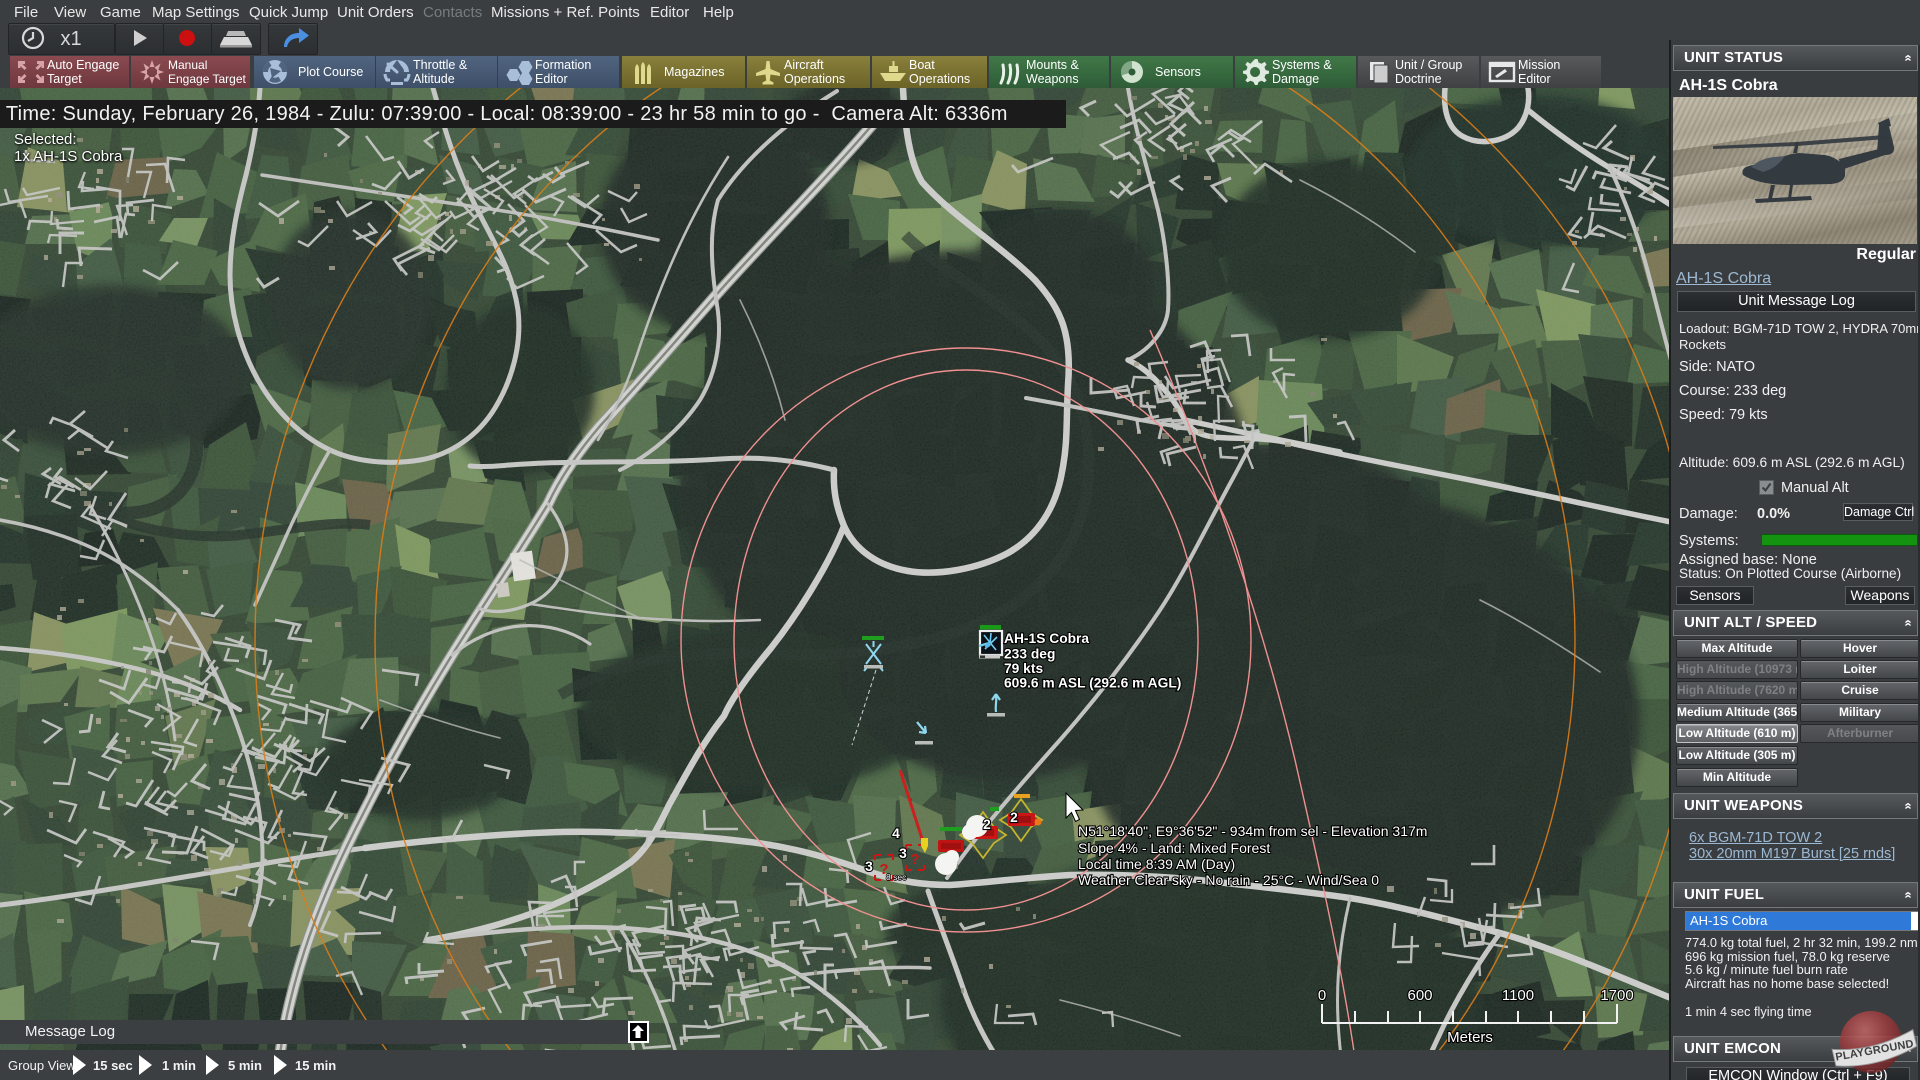  Describe the element at coordinates (1518, 995) in the screenshot. I see `svg-text: 1100` at that location.